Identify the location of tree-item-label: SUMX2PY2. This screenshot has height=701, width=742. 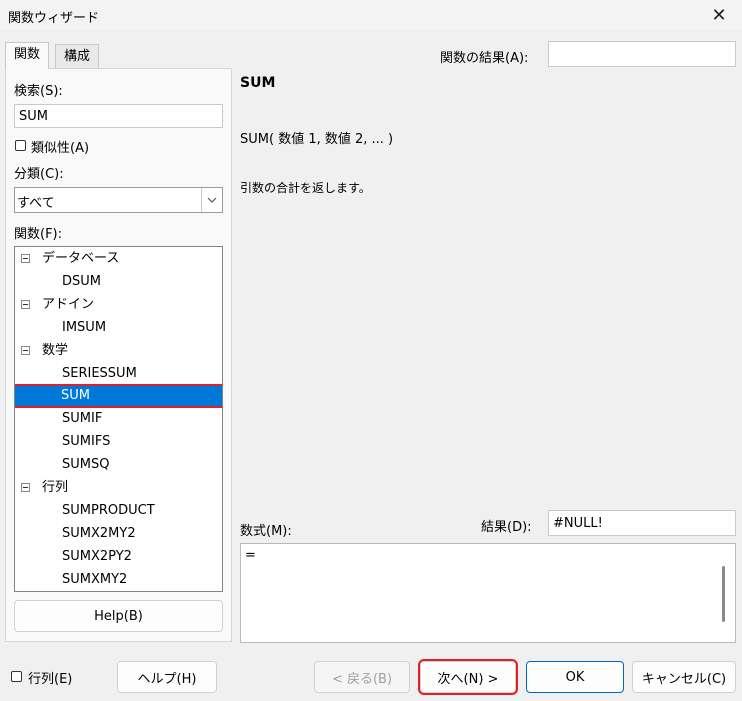
(97, 556).